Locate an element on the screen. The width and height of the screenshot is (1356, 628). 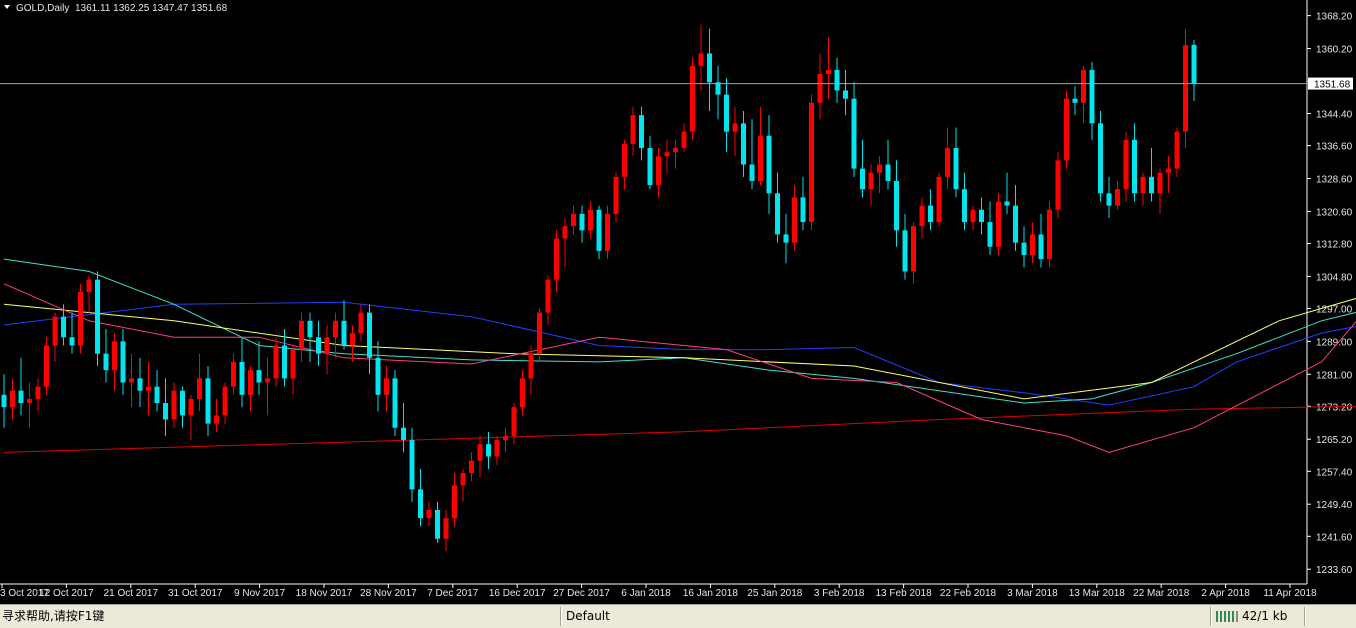
profile-name: Default is located at coordinates (588, 616).